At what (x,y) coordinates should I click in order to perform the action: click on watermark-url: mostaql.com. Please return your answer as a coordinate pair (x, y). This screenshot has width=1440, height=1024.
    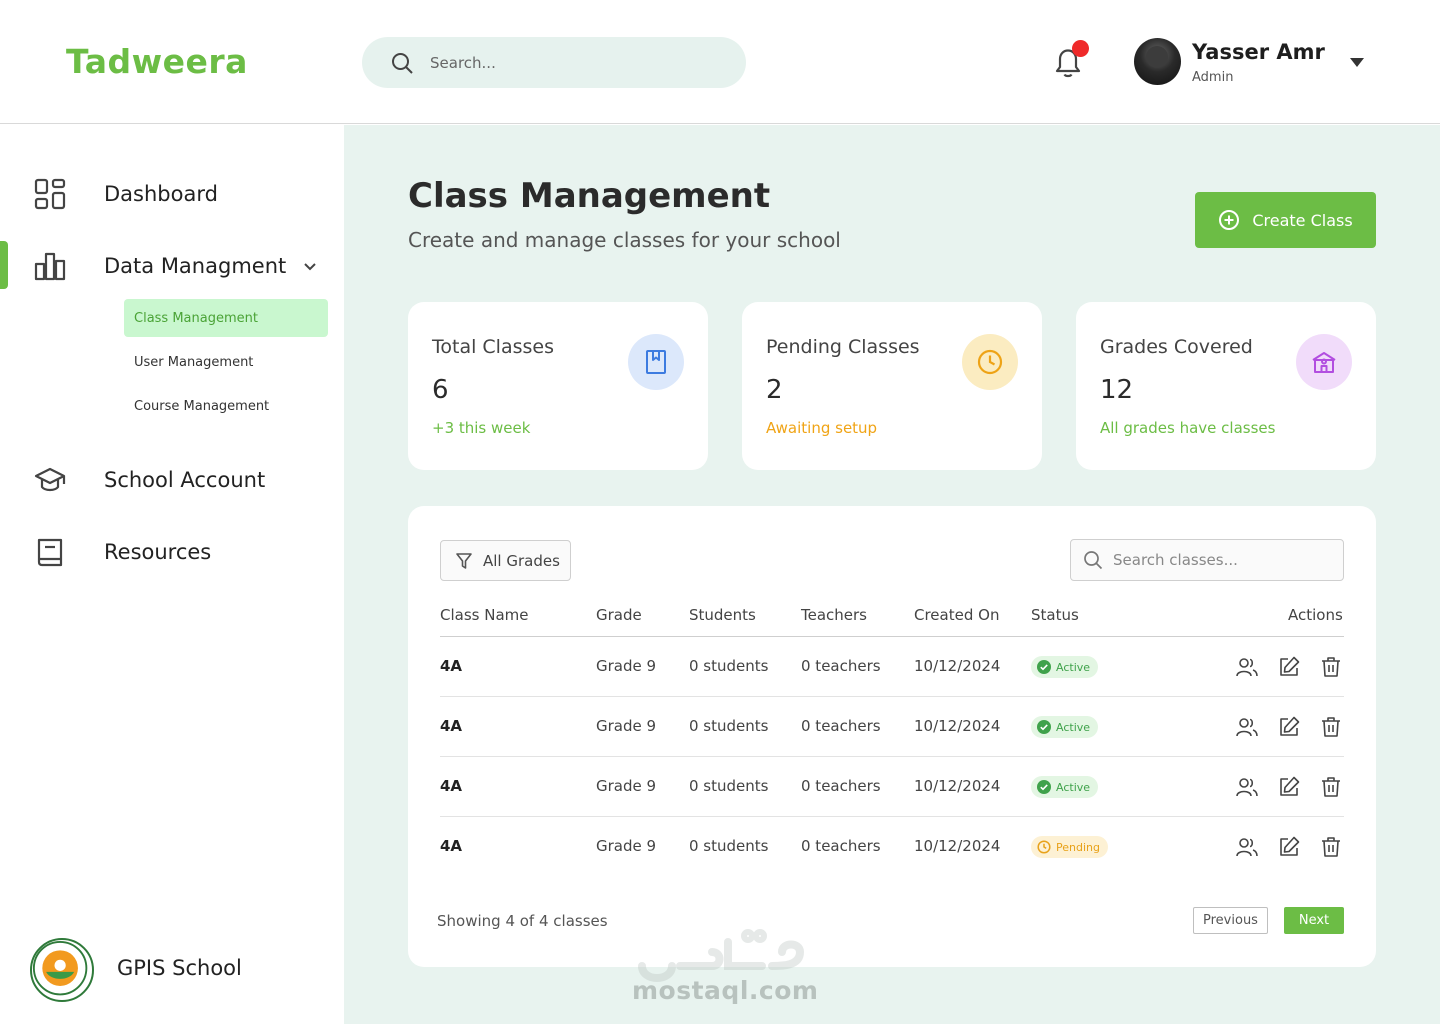
    Looking at the image, I should click on (725, 990).